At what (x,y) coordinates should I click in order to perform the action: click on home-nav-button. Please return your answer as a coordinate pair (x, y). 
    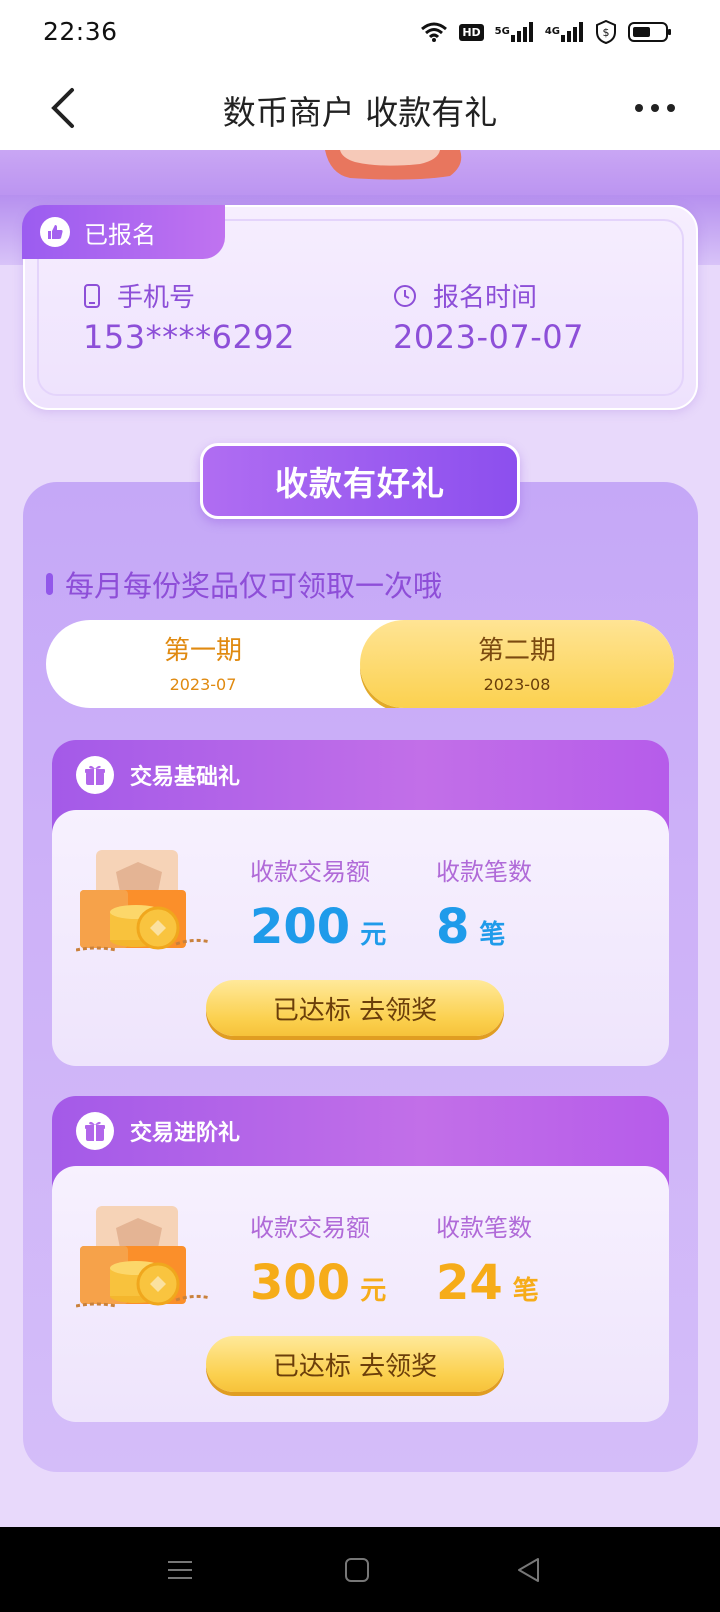
    Looking at the image, I should click on (357, 1570).